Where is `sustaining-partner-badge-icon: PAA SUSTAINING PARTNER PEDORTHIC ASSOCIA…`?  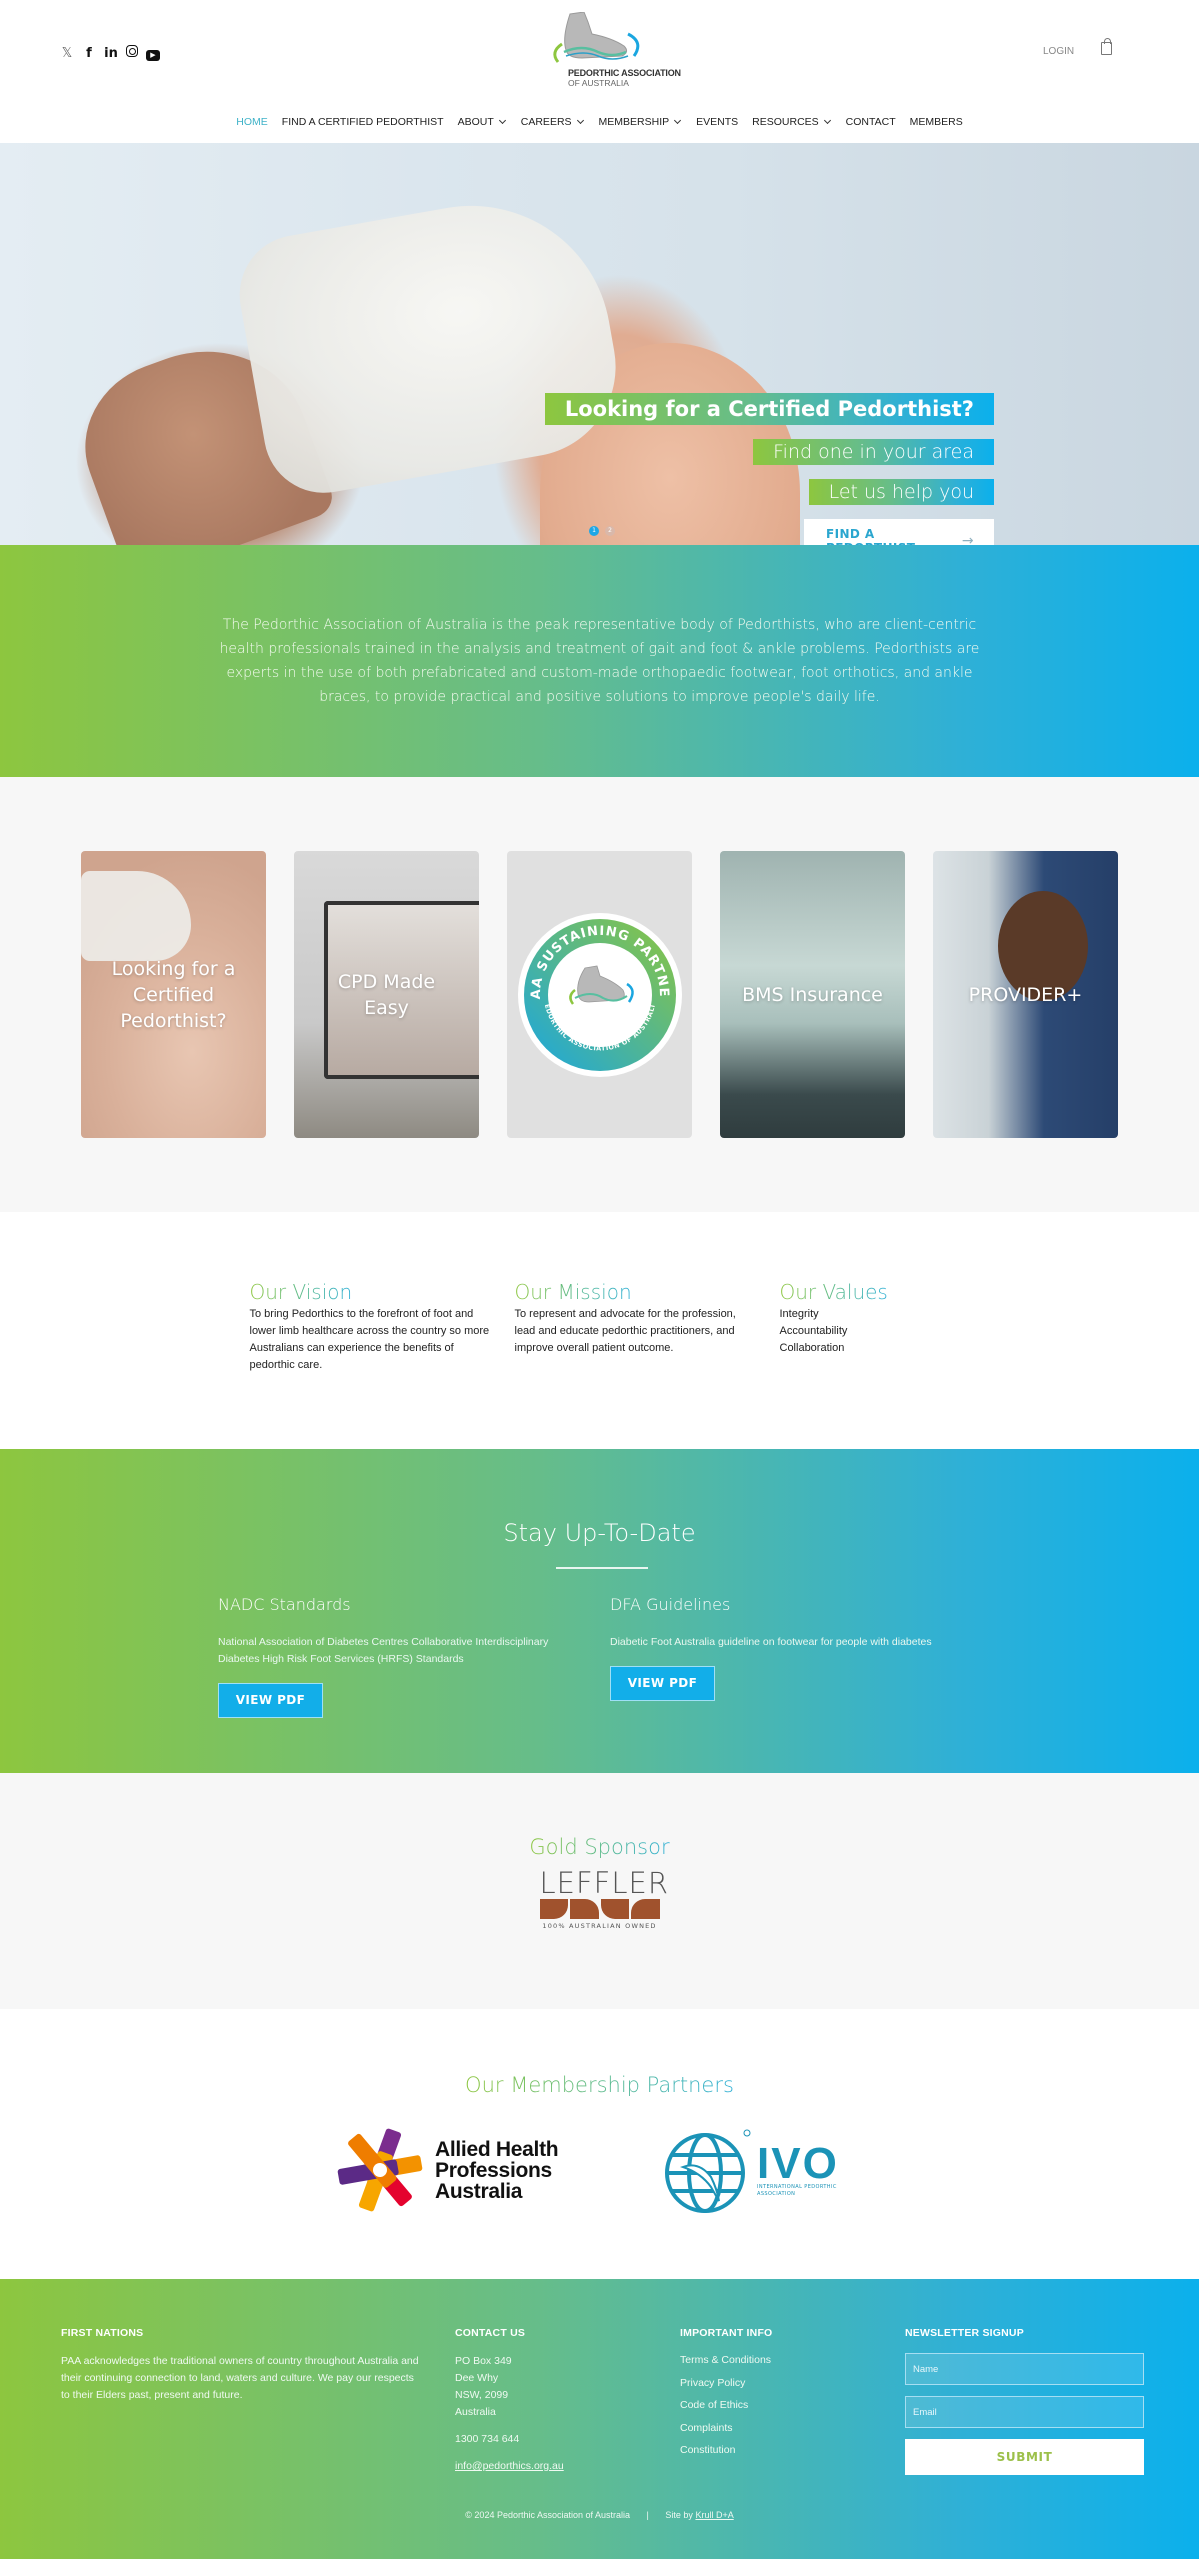 sustaining-partner-badge-icon: PAA SUSTAINING PARTNER PEDORTHIC ASSOCIA… is located at coordinates (598, 993).